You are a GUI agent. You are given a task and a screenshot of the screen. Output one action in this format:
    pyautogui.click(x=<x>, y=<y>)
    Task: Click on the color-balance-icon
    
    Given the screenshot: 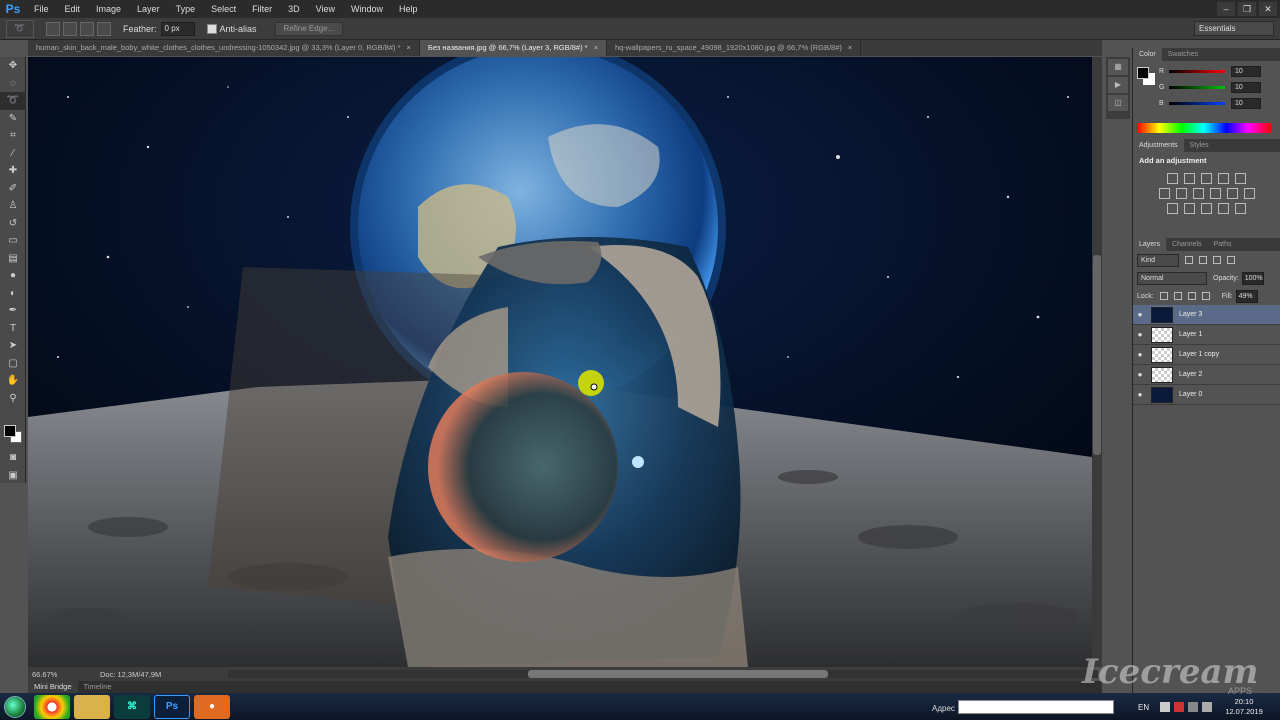 What is the action you would take?
    pyautogui.click(x=1181, y=193)
    